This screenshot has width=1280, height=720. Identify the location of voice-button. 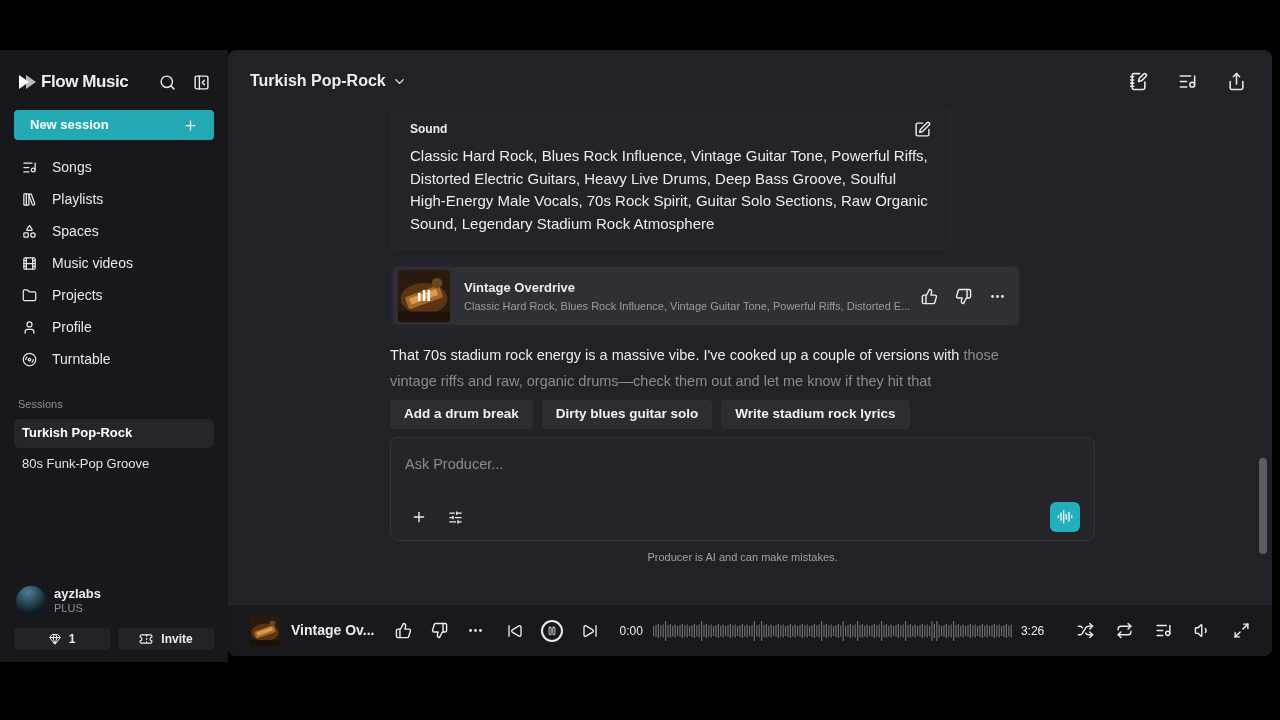
(1065, 517).